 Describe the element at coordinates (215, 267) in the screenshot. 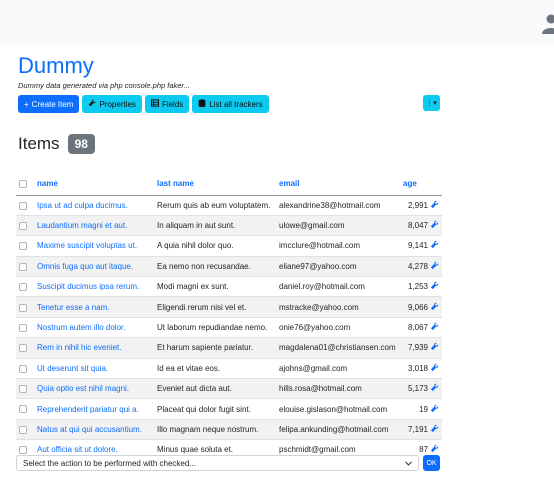

I see `cell-last-name: Ea nemo non recusandae.` at that location.